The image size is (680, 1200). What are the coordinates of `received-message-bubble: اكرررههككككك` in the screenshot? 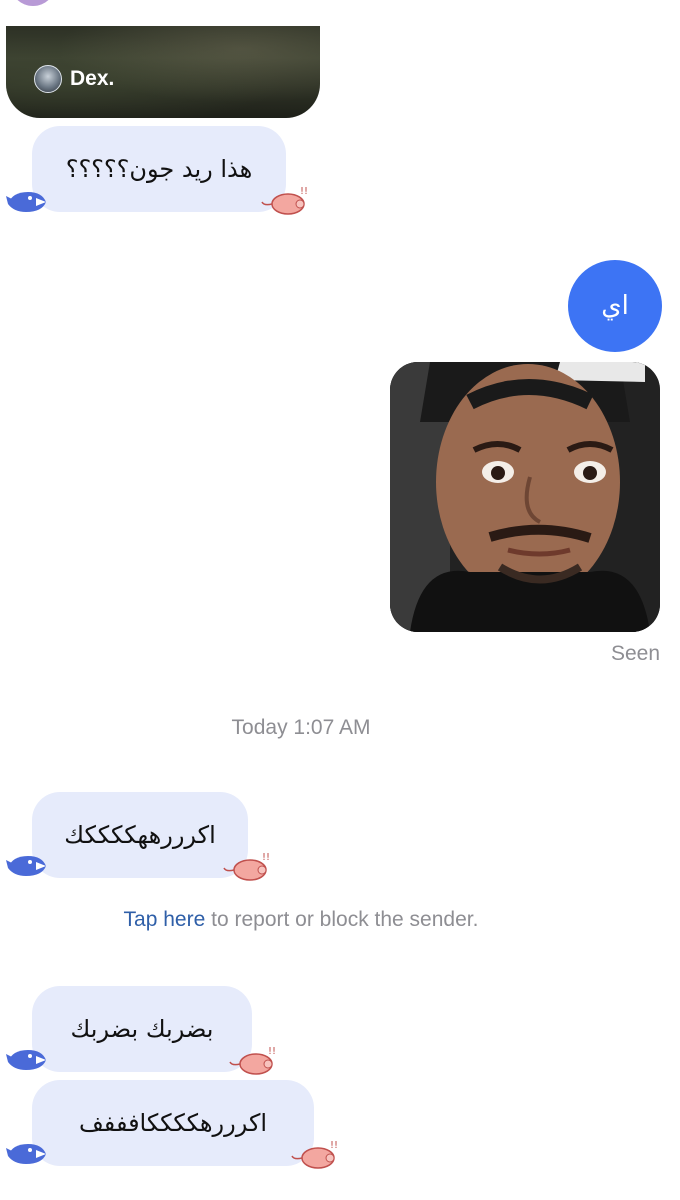 It's located at (140, 835).